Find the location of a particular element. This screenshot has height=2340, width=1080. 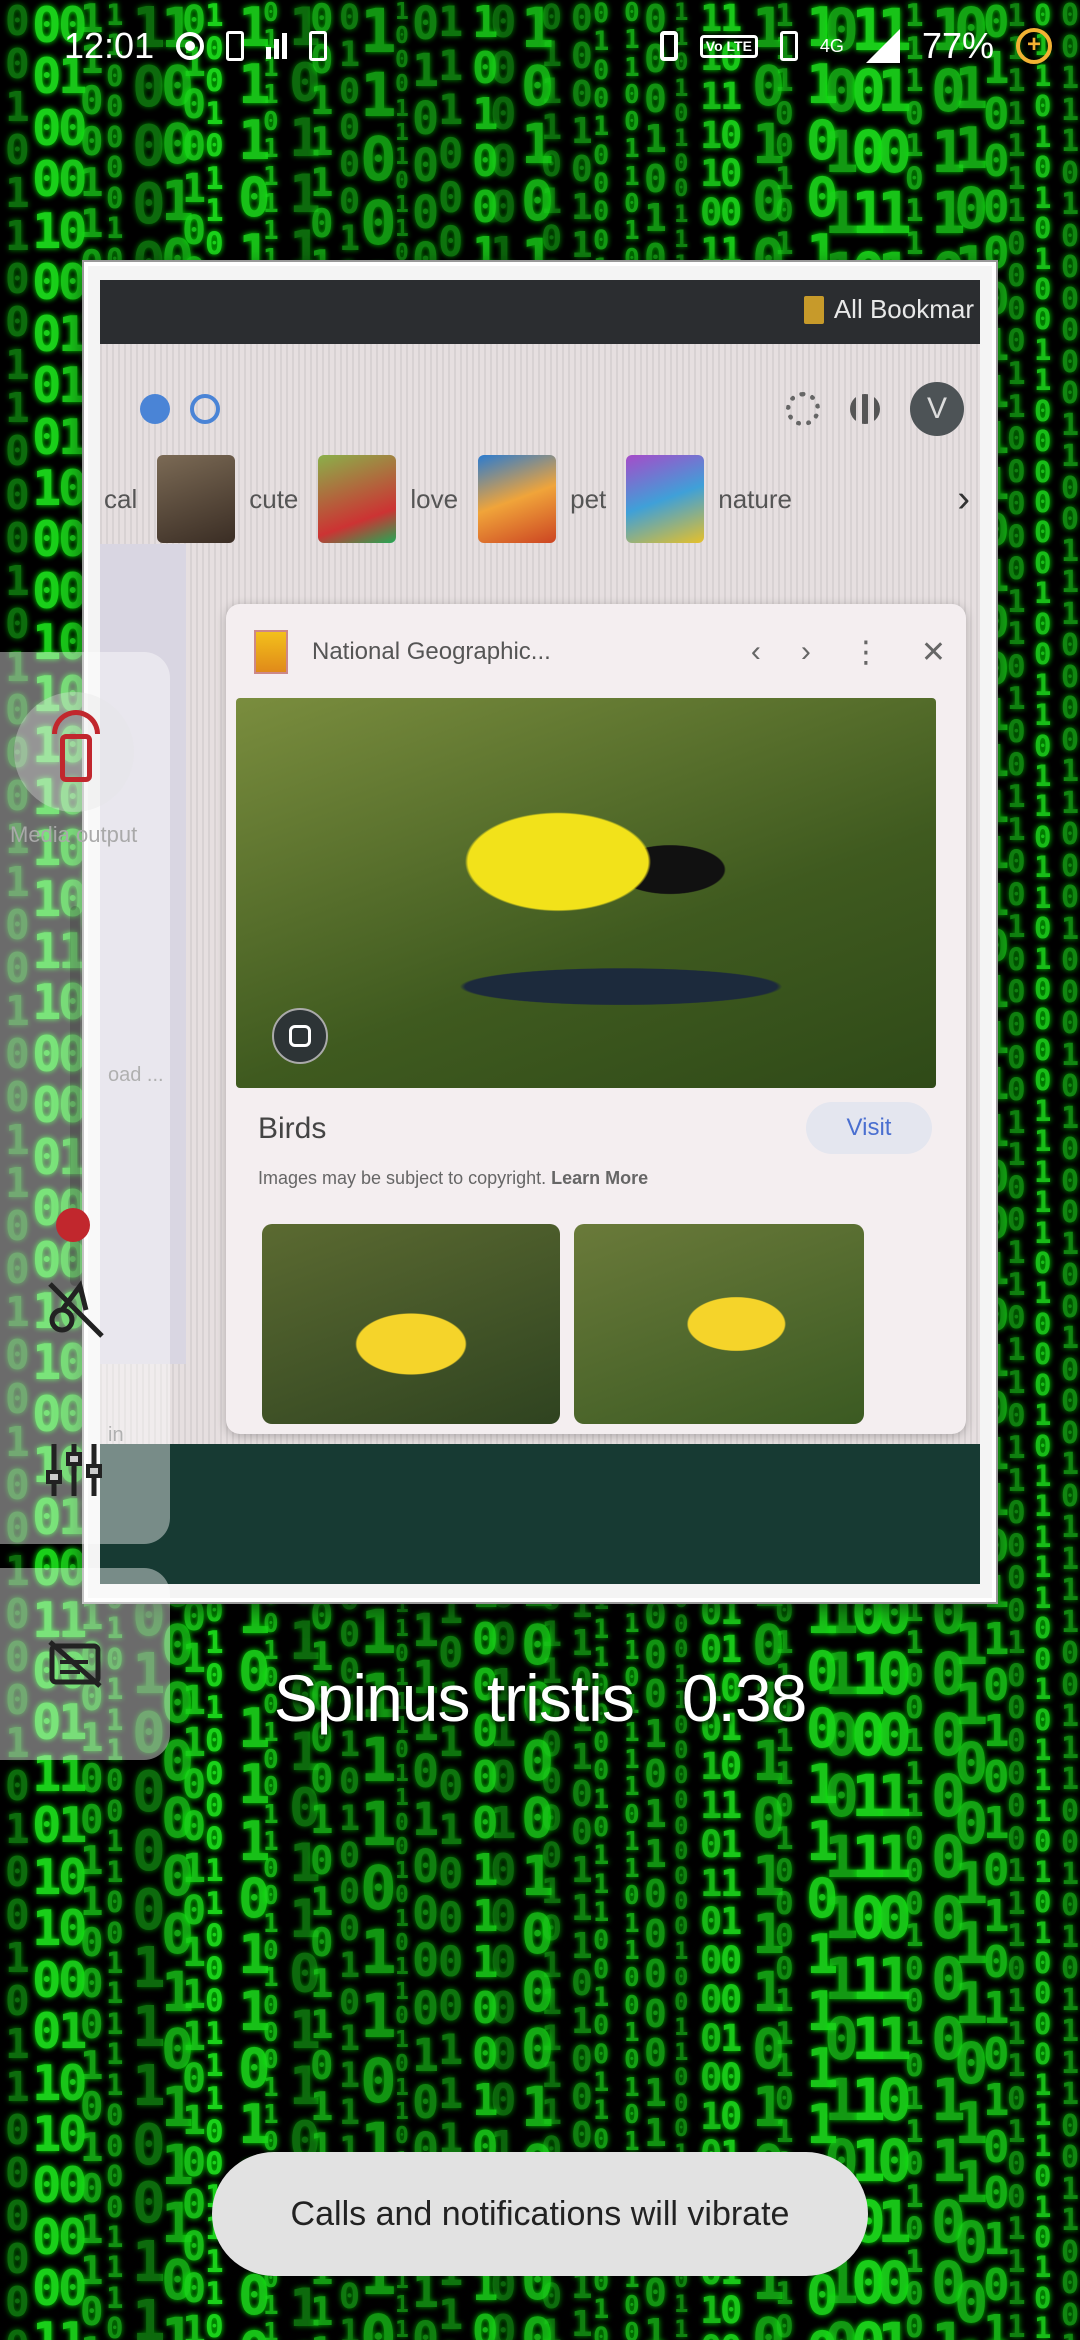

vibrate-mode-icon is located at coordinates (76, 1310).